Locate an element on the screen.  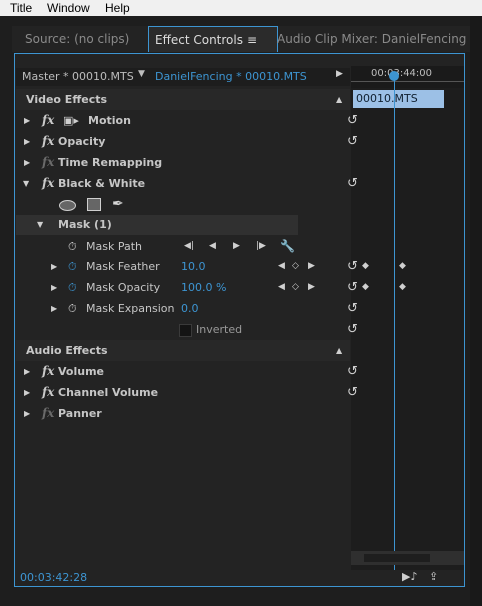
tab-effect-controls: Effect Controls ≡ is located at coordinates (213, 39).